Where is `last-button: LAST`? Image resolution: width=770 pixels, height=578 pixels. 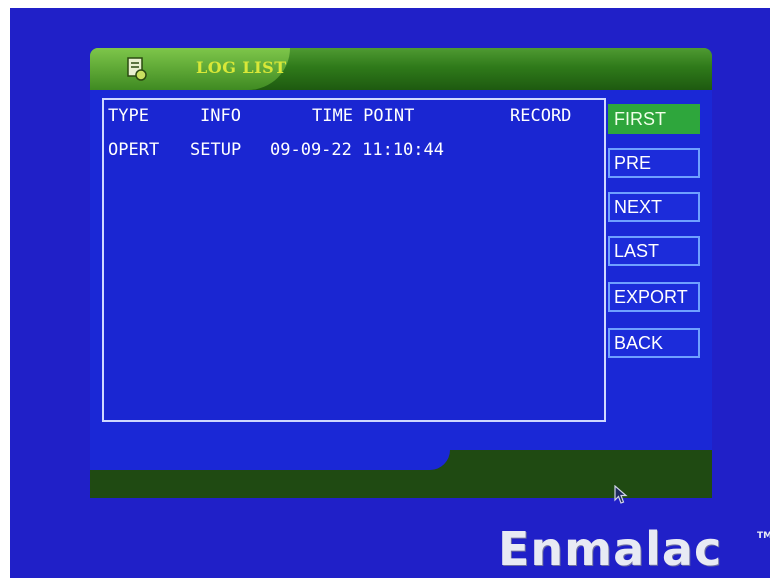 last-button: LAST is located at coordinates (654, 251).